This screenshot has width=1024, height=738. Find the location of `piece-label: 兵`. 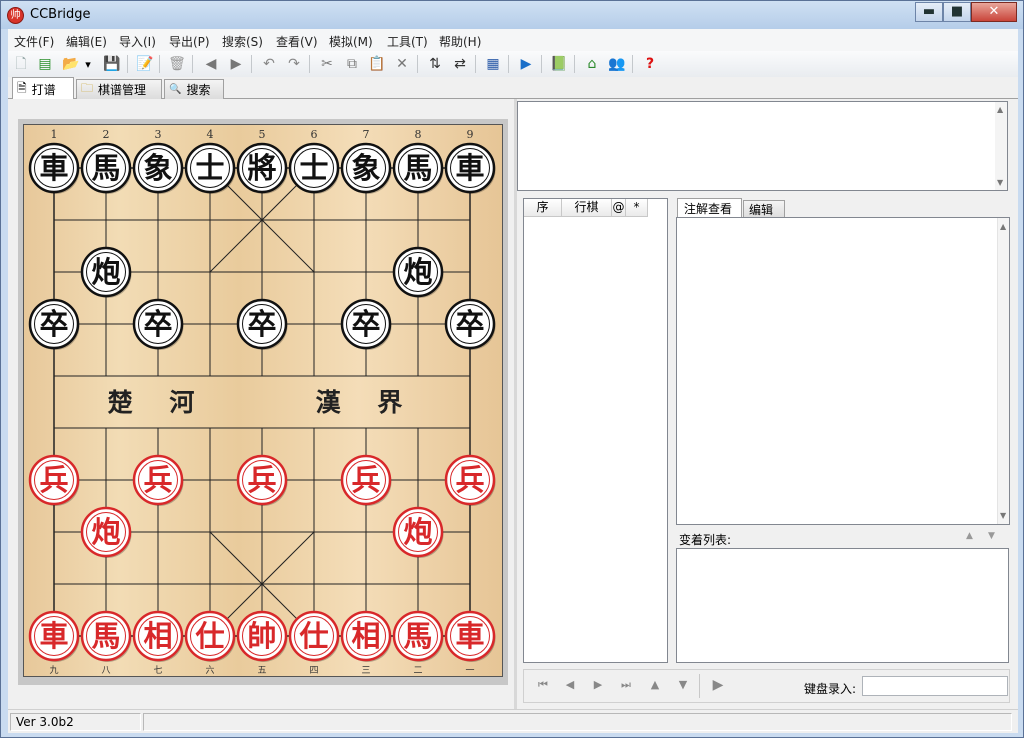

piece-label: 兵 is located at coordinates (469, 480).